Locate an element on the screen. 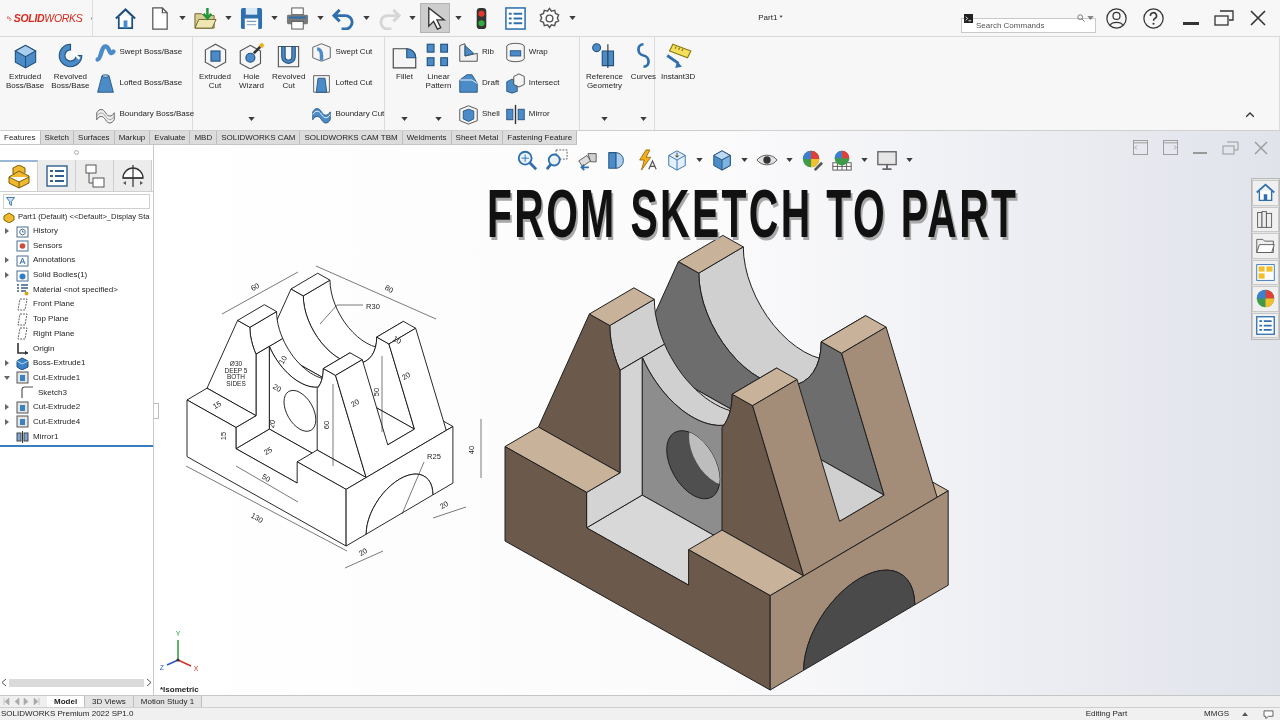 This screenshot has height=720, width=1280. ribbon-command: Shell is located at coordinates (479, 114).